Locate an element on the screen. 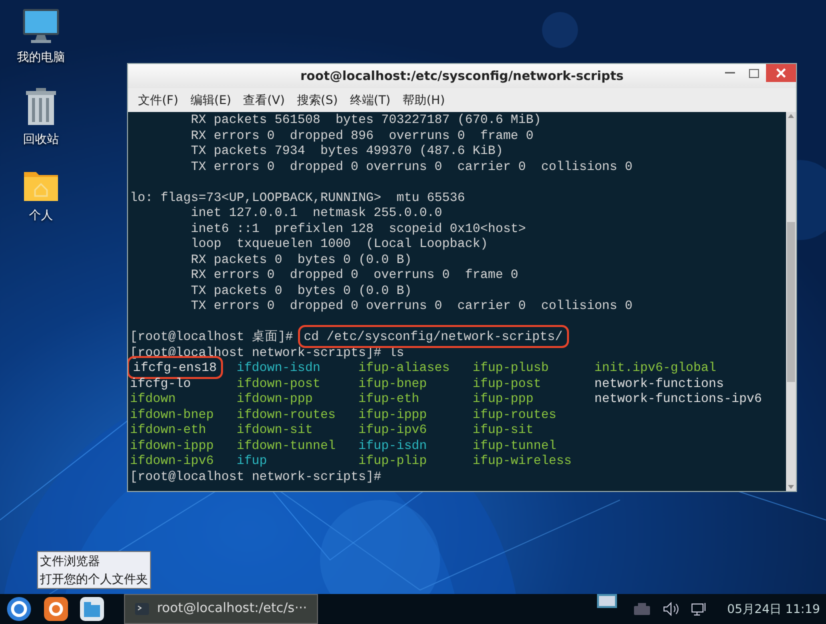  file-name: ifdown-ippp is located at coordinates (172, 445).